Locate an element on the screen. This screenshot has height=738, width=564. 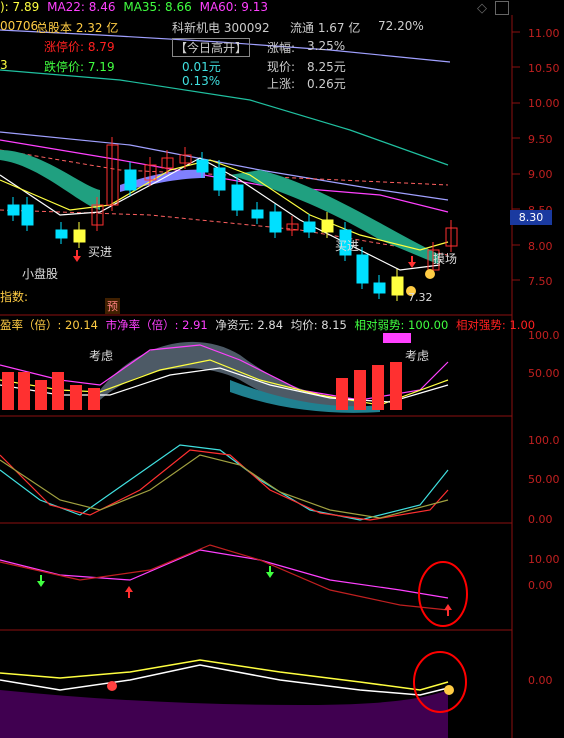
buy-in-label-1: 买进 is located at coordinates (100, 252).